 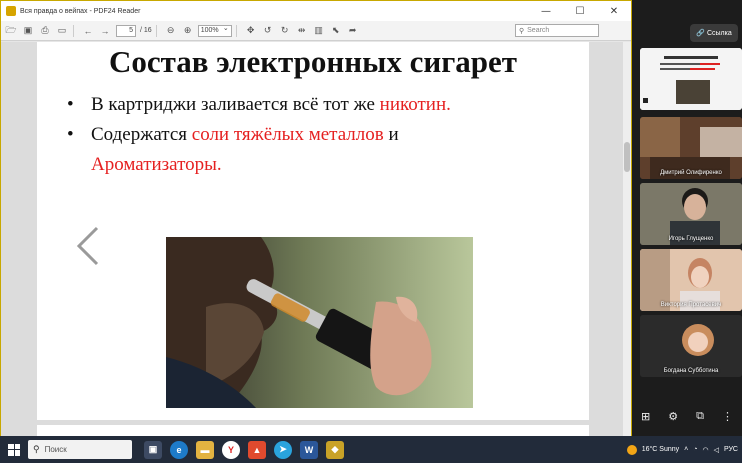 I want to click on pdf24-app-icon, so click(x=11, y=11).